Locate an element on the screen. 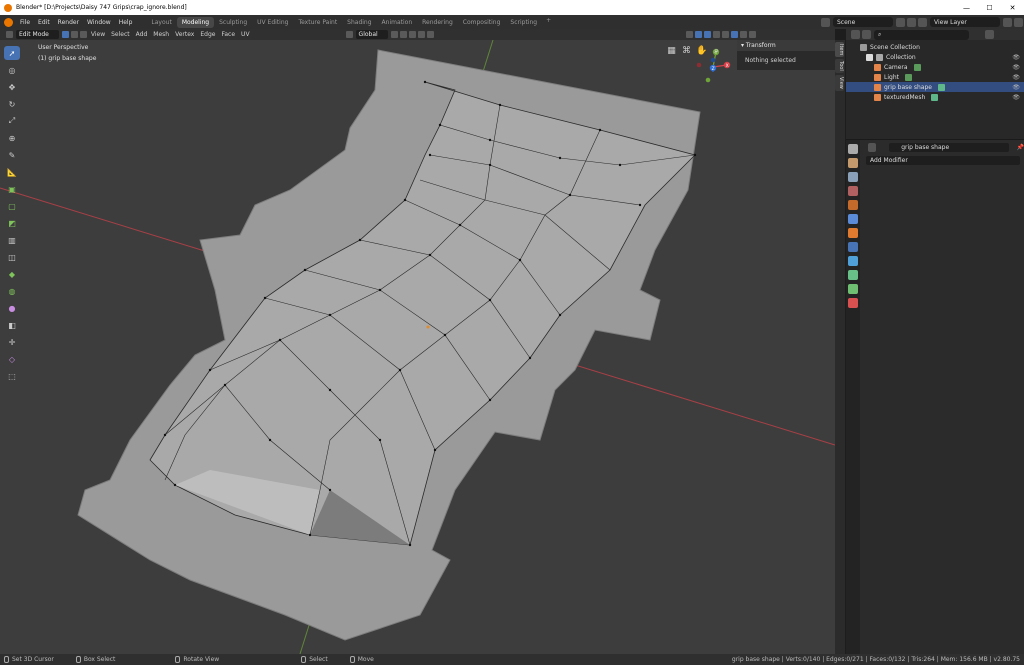  outliner-row-textured-mesh: texturedMesh 👁 is located at coordinates (935, 97).